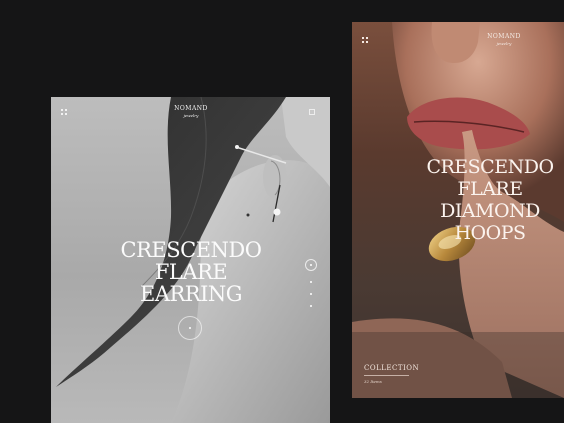  Describe the element at coordinates (190, 328) in the screenshot. I see `scroll-indicator-icon` at that location.